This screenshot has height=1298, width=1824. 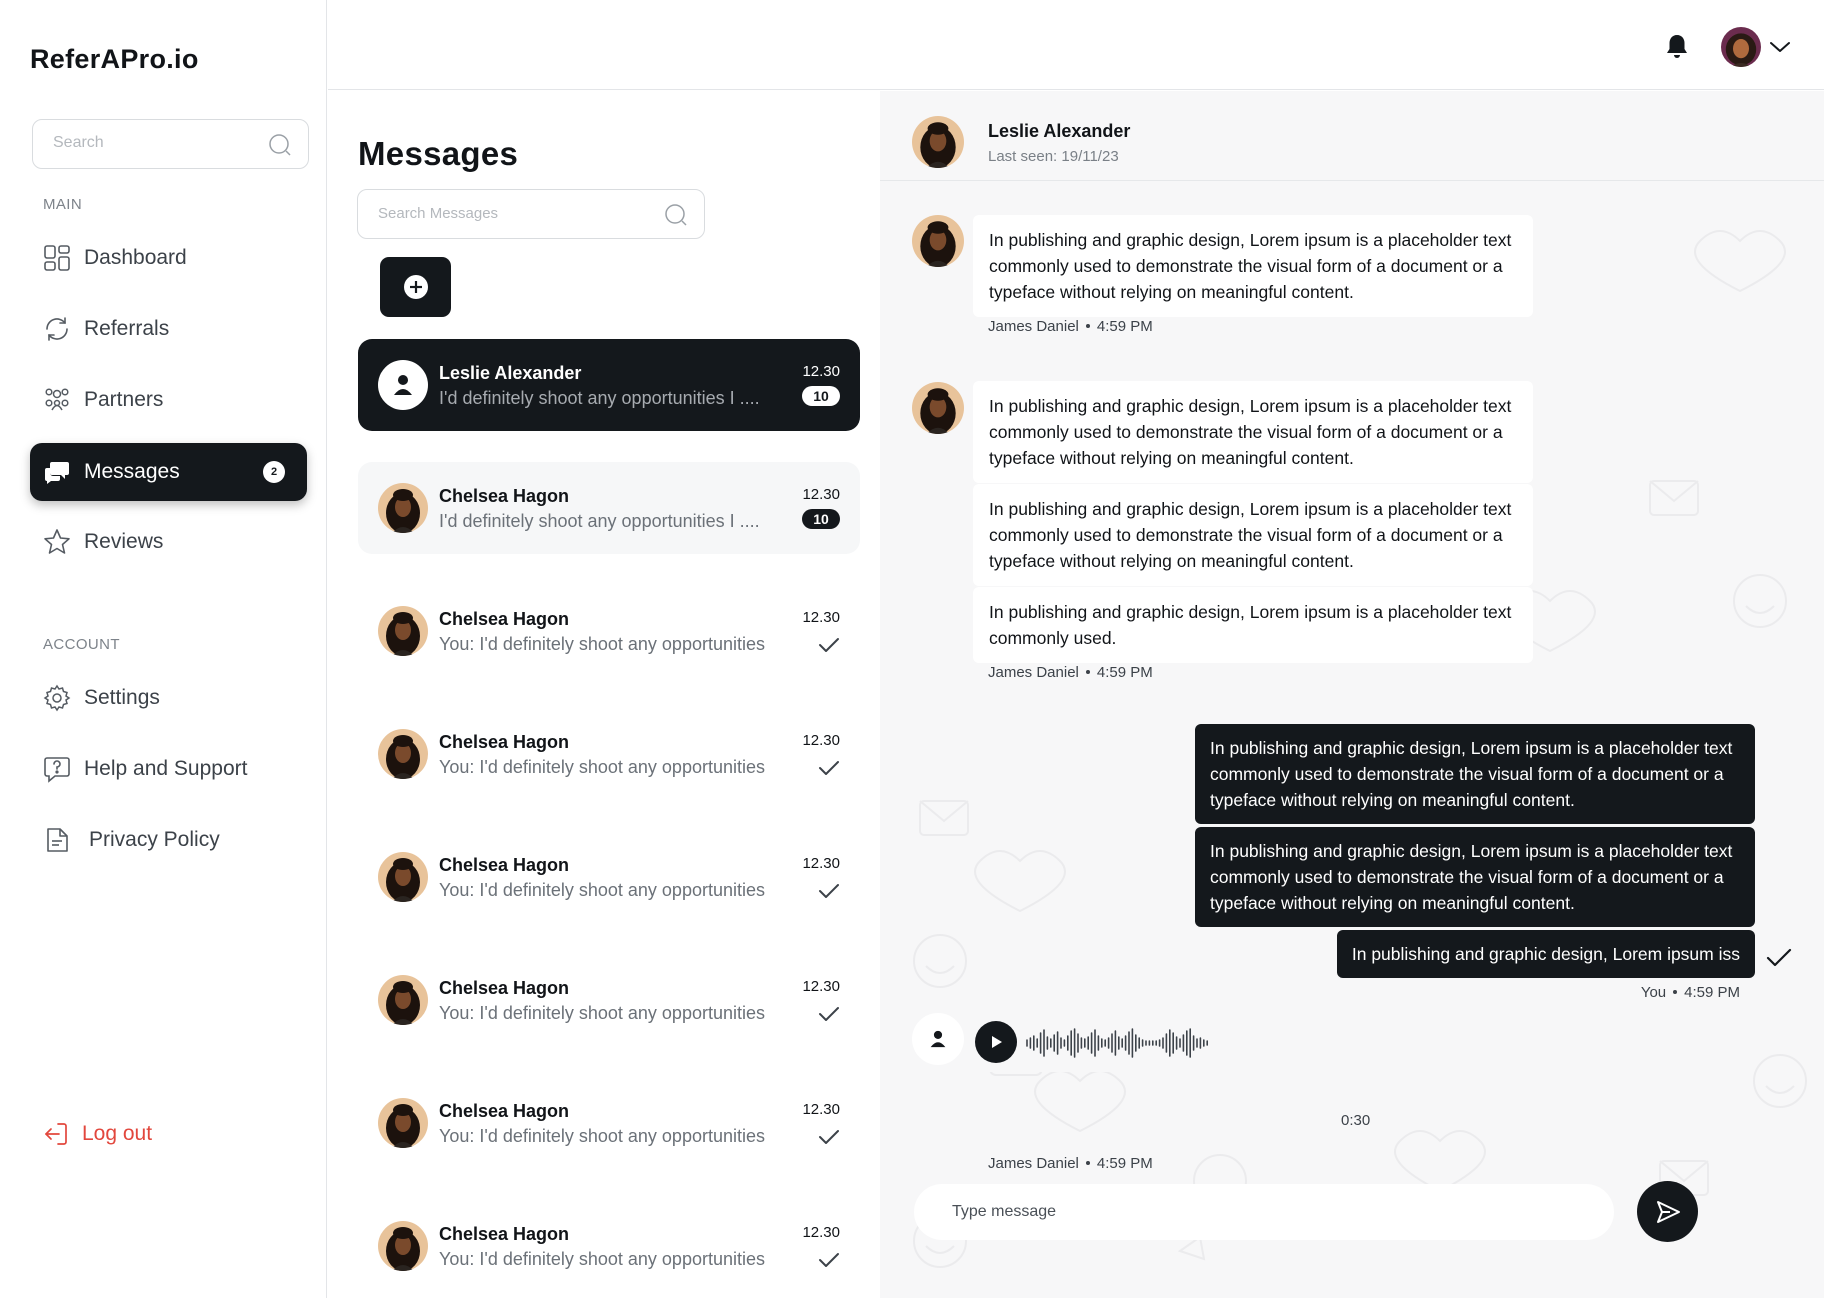 I want to click on avatar-placeholder, so click(x=403, y=385).